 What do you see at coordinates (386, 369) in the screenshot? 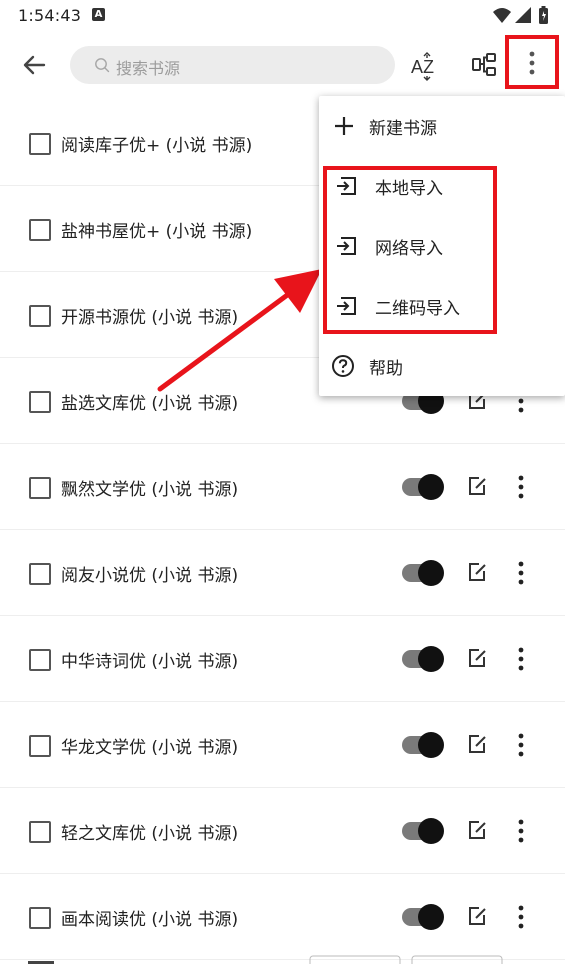
I see `menu-label: 帮助` at bounding box center [386, 369].